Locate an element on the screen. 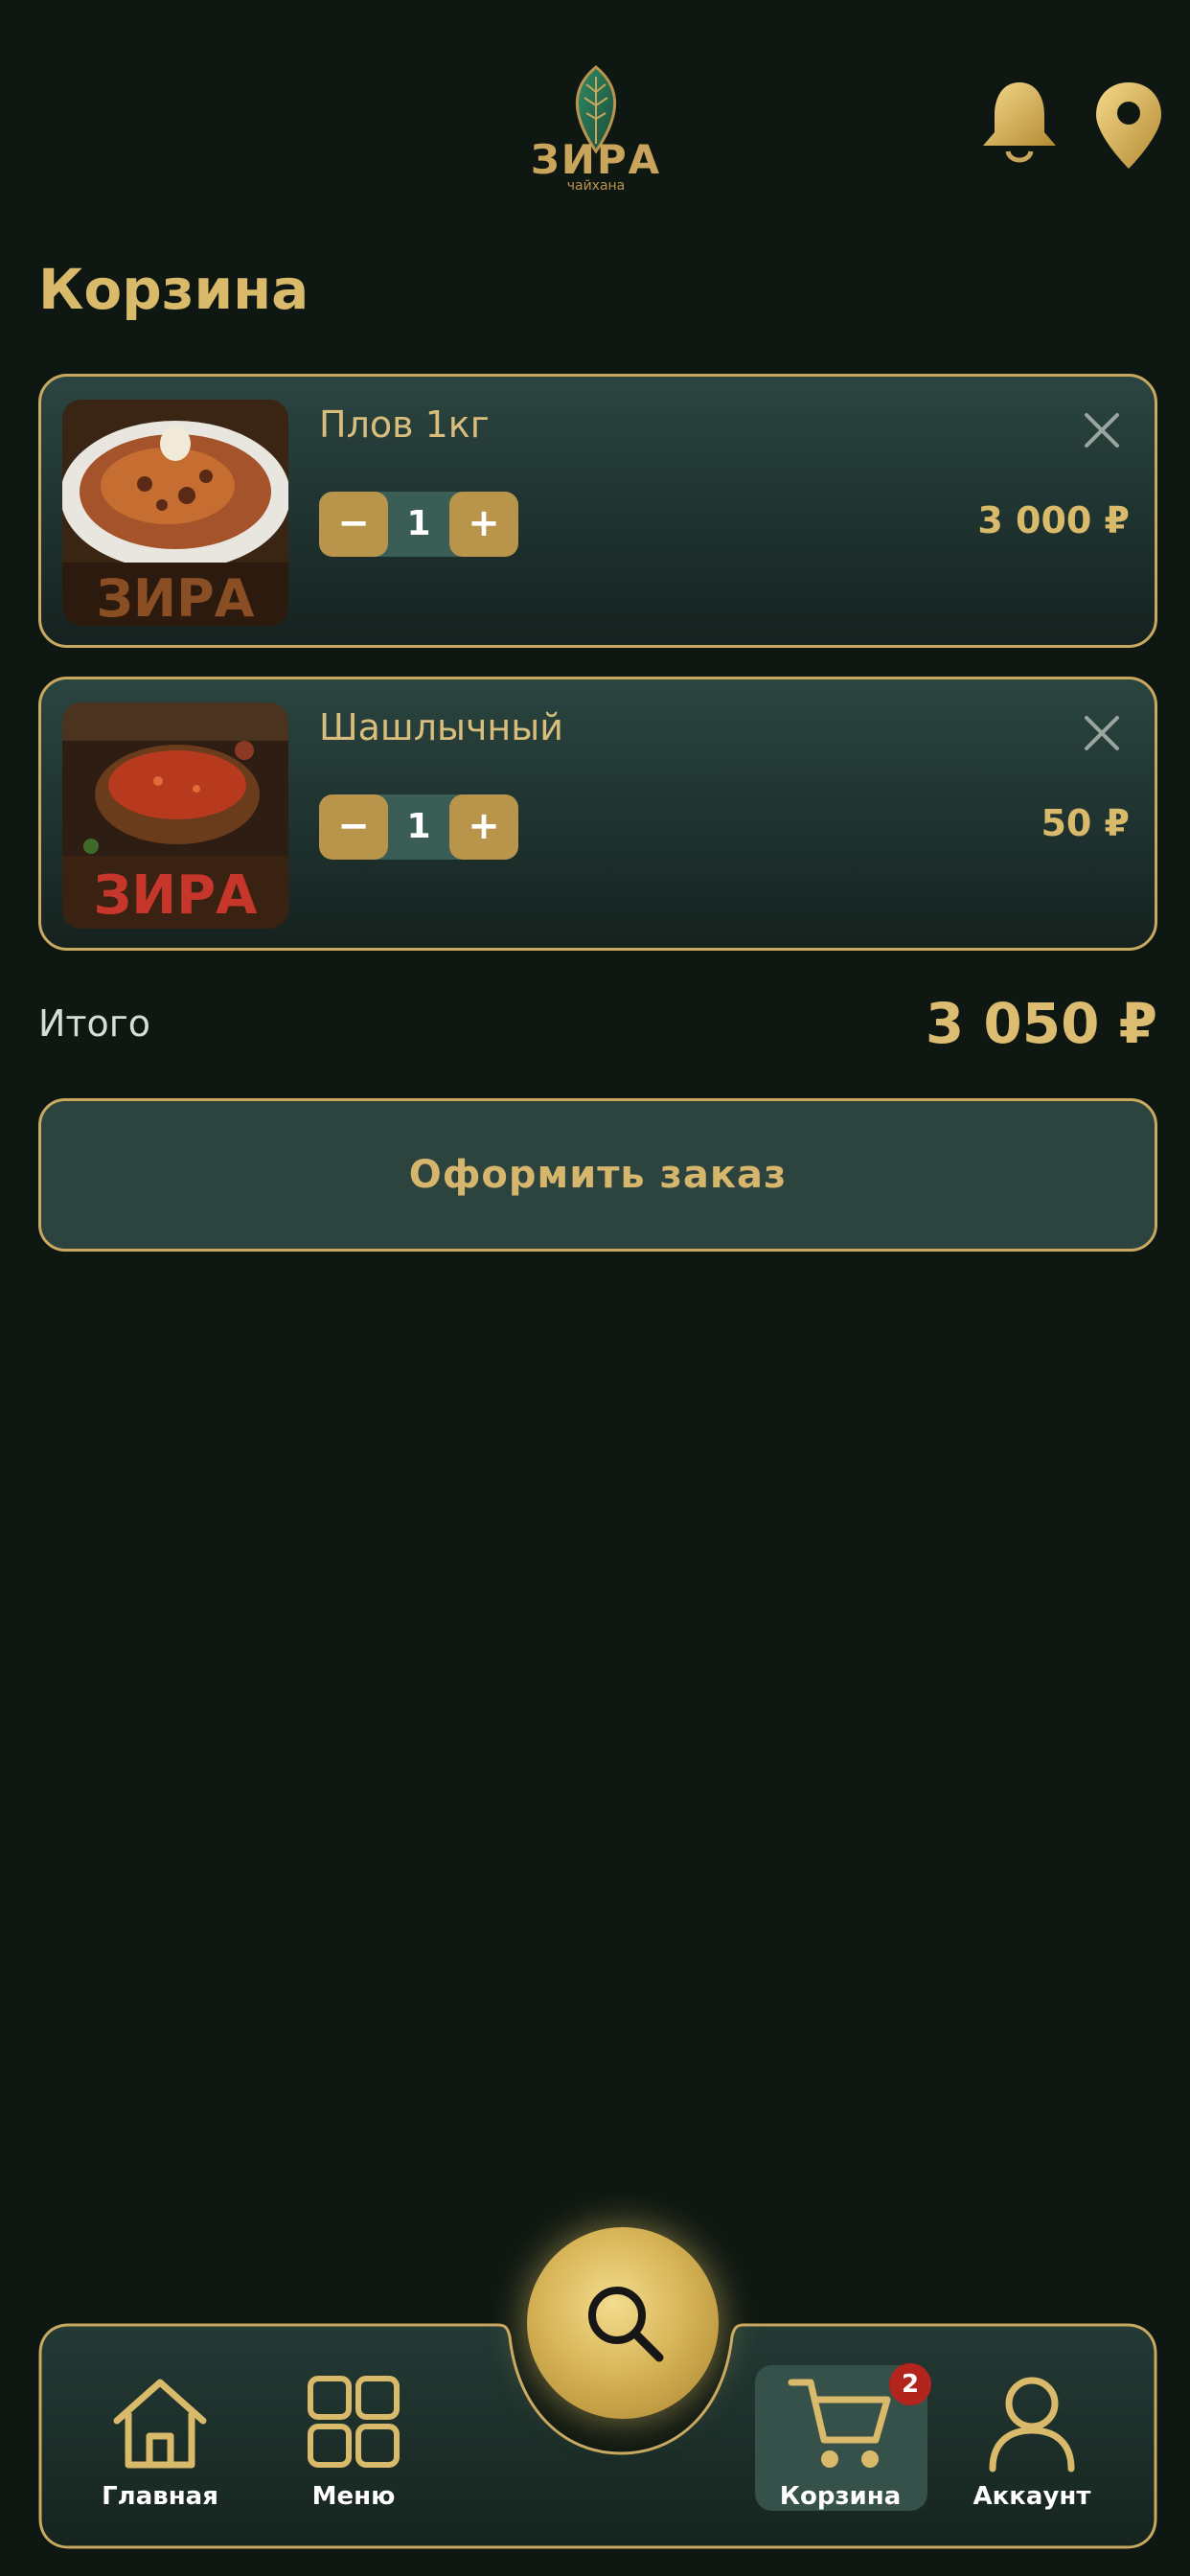 Image resolution: width=1190 pixels, height=2576 pixels. tab-account: Аккаунт is located at coordinates (1032, 2454).